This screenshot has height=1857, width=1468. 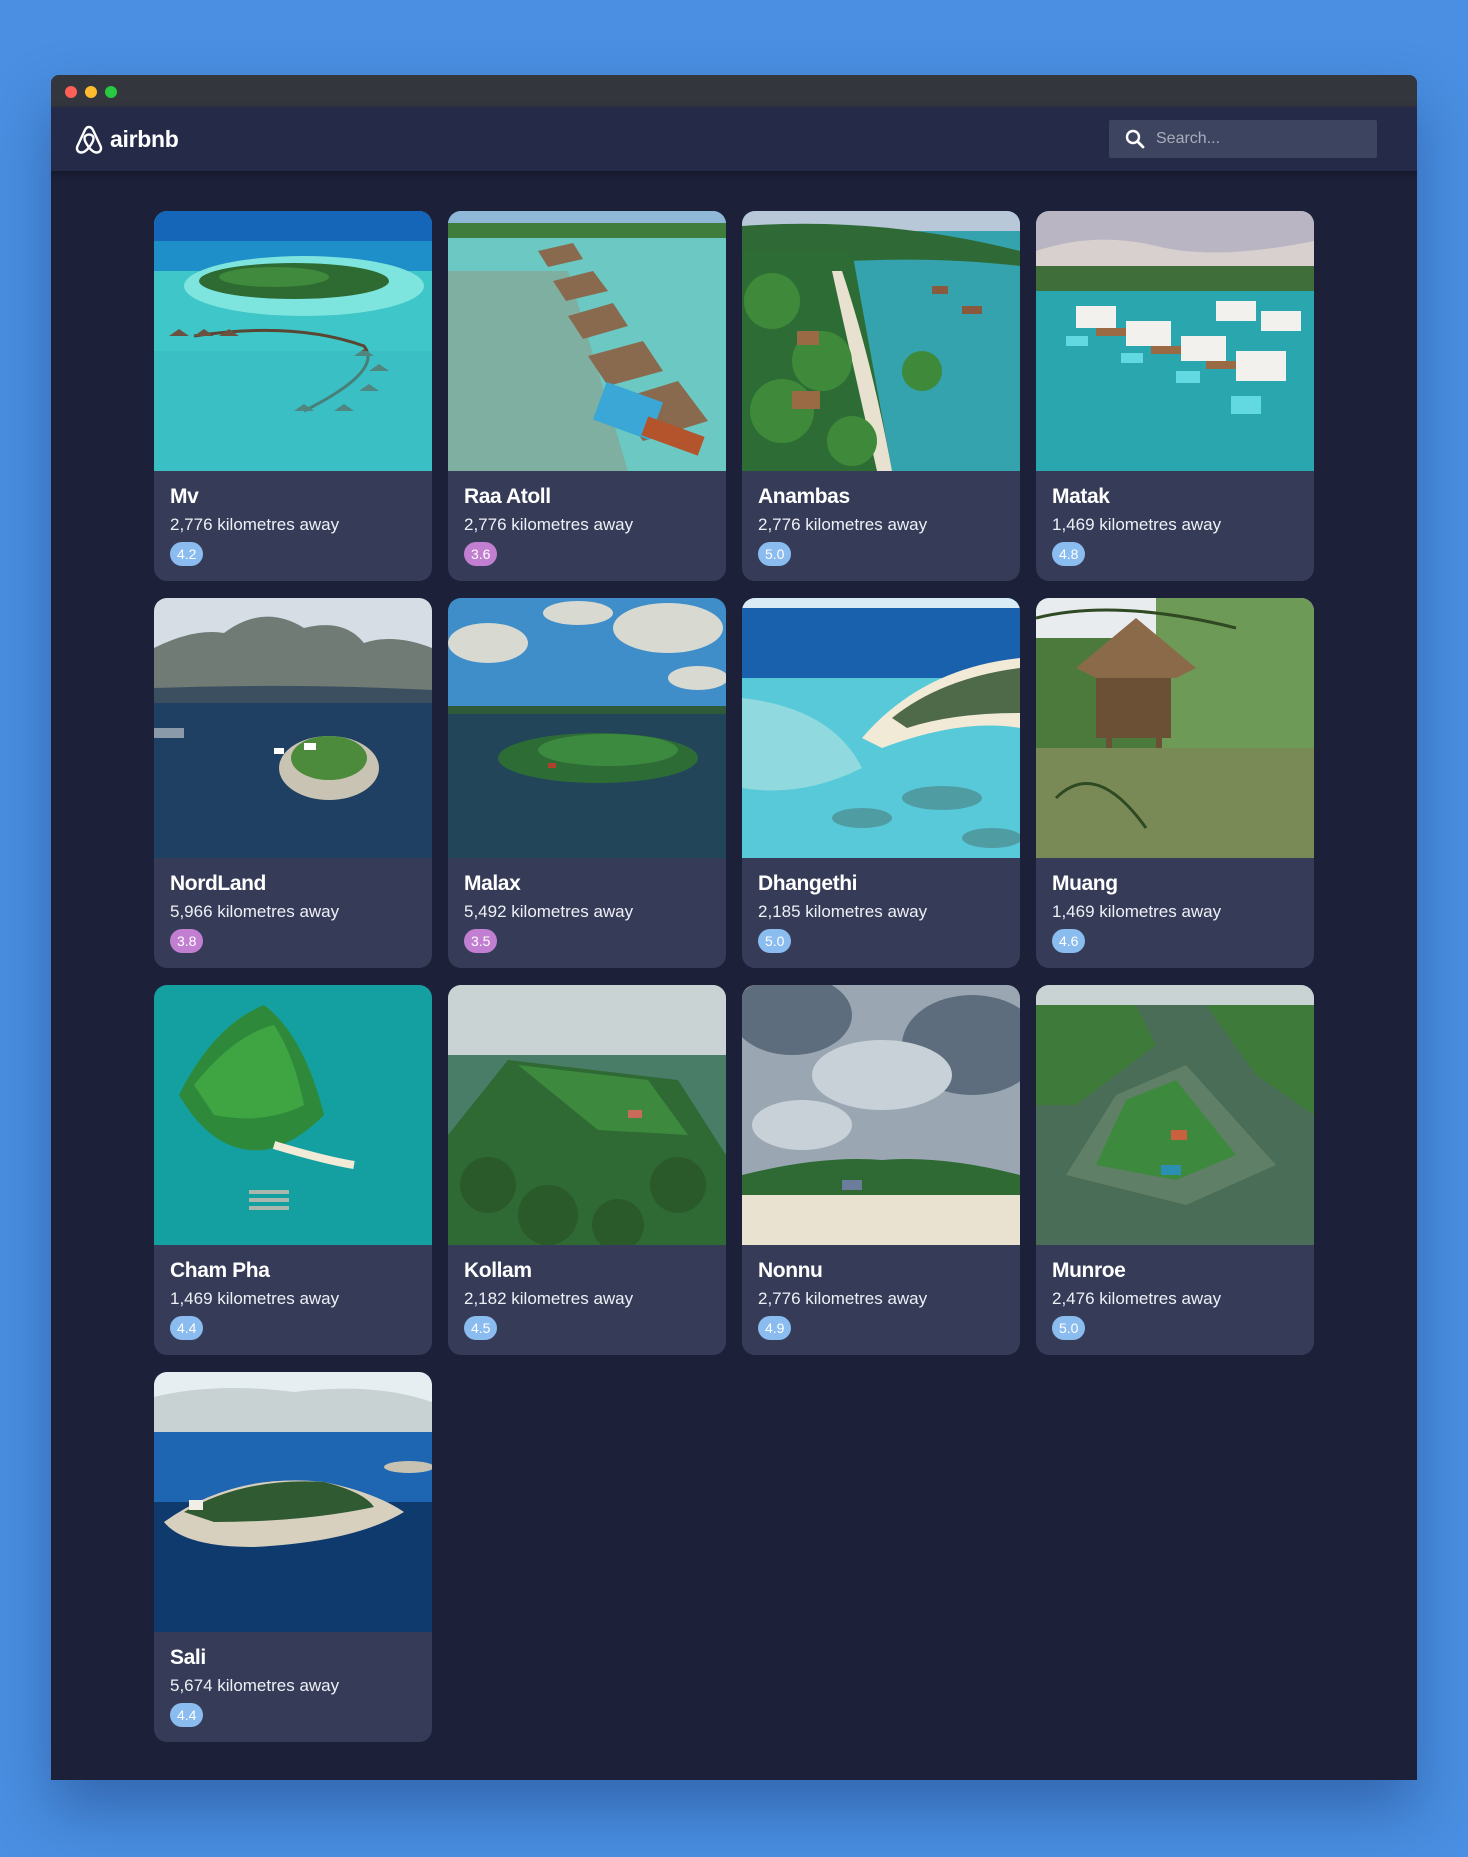 I want to click on listing-info: Raa Atoll 2,776 kilometres away 3.6, so click(x=587, y=518).